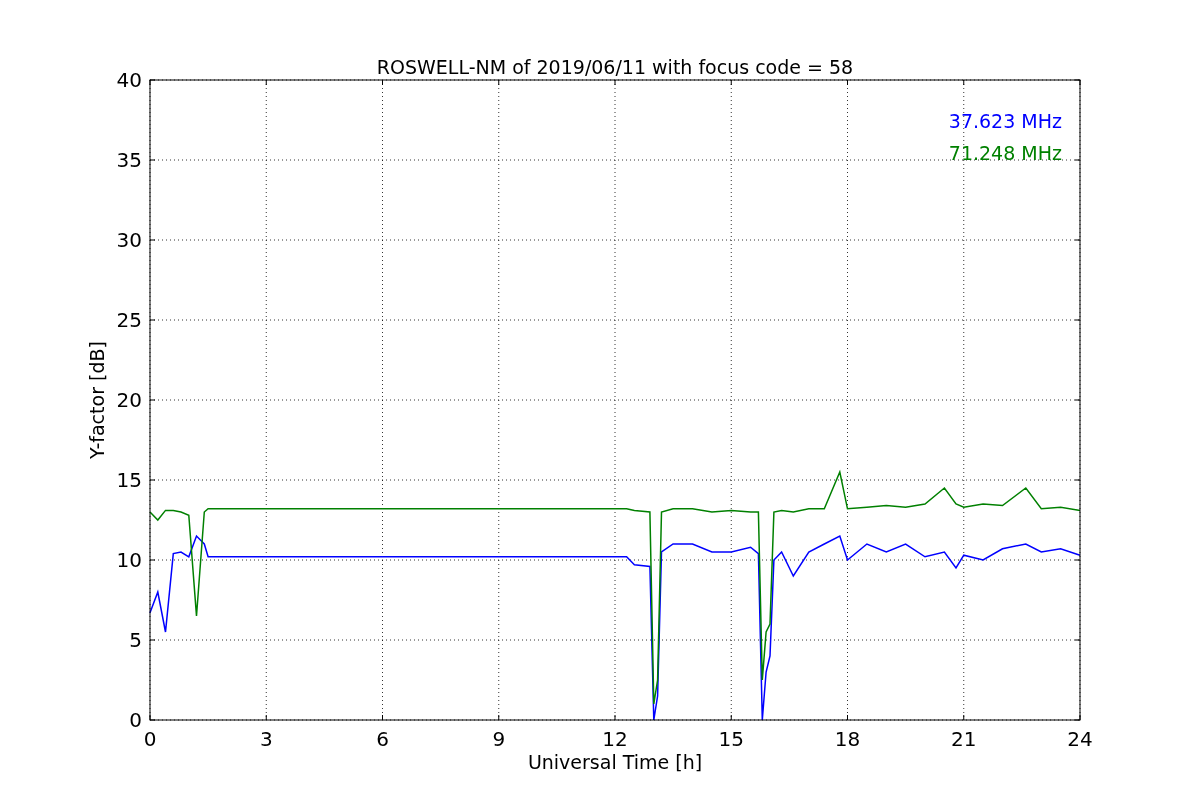 The image size is (1200, 800). I want to click on tick-label: 35, so click(129, 160).